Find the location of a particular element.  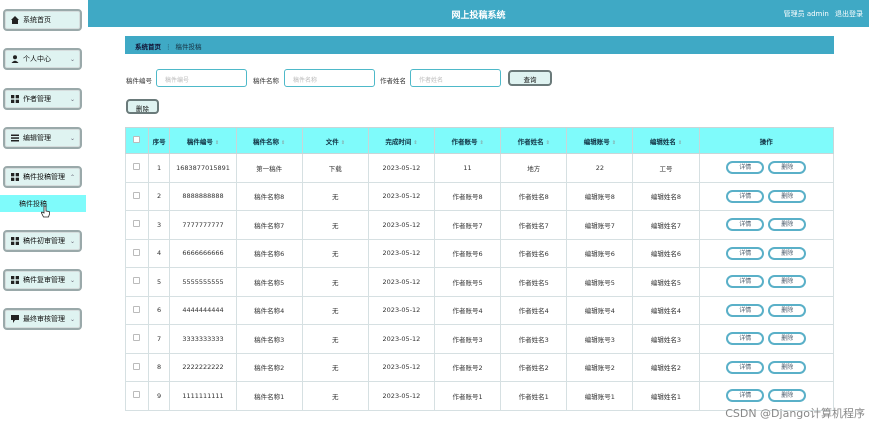

cell-author-name: 作者姓名8 is located at coordinates (534, 196).